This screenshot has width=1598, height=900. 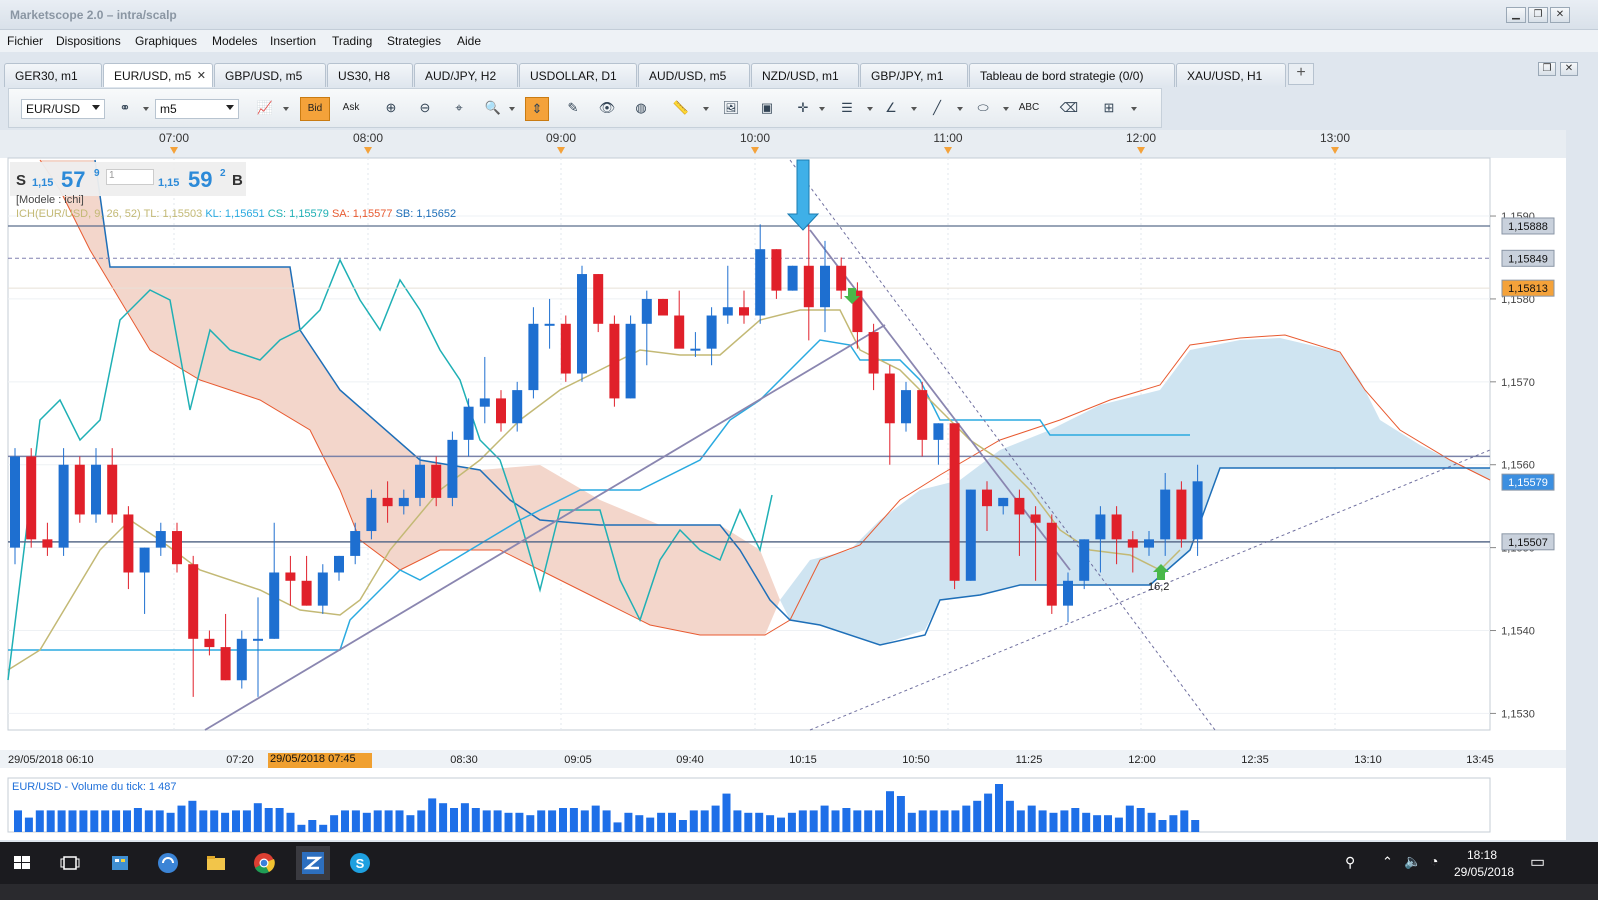 What do you see at coordinates (694, 75) in the screenshot?
I see `tab-audusd-m5: AUD/USD, m5` at bounding box center [694, 75].